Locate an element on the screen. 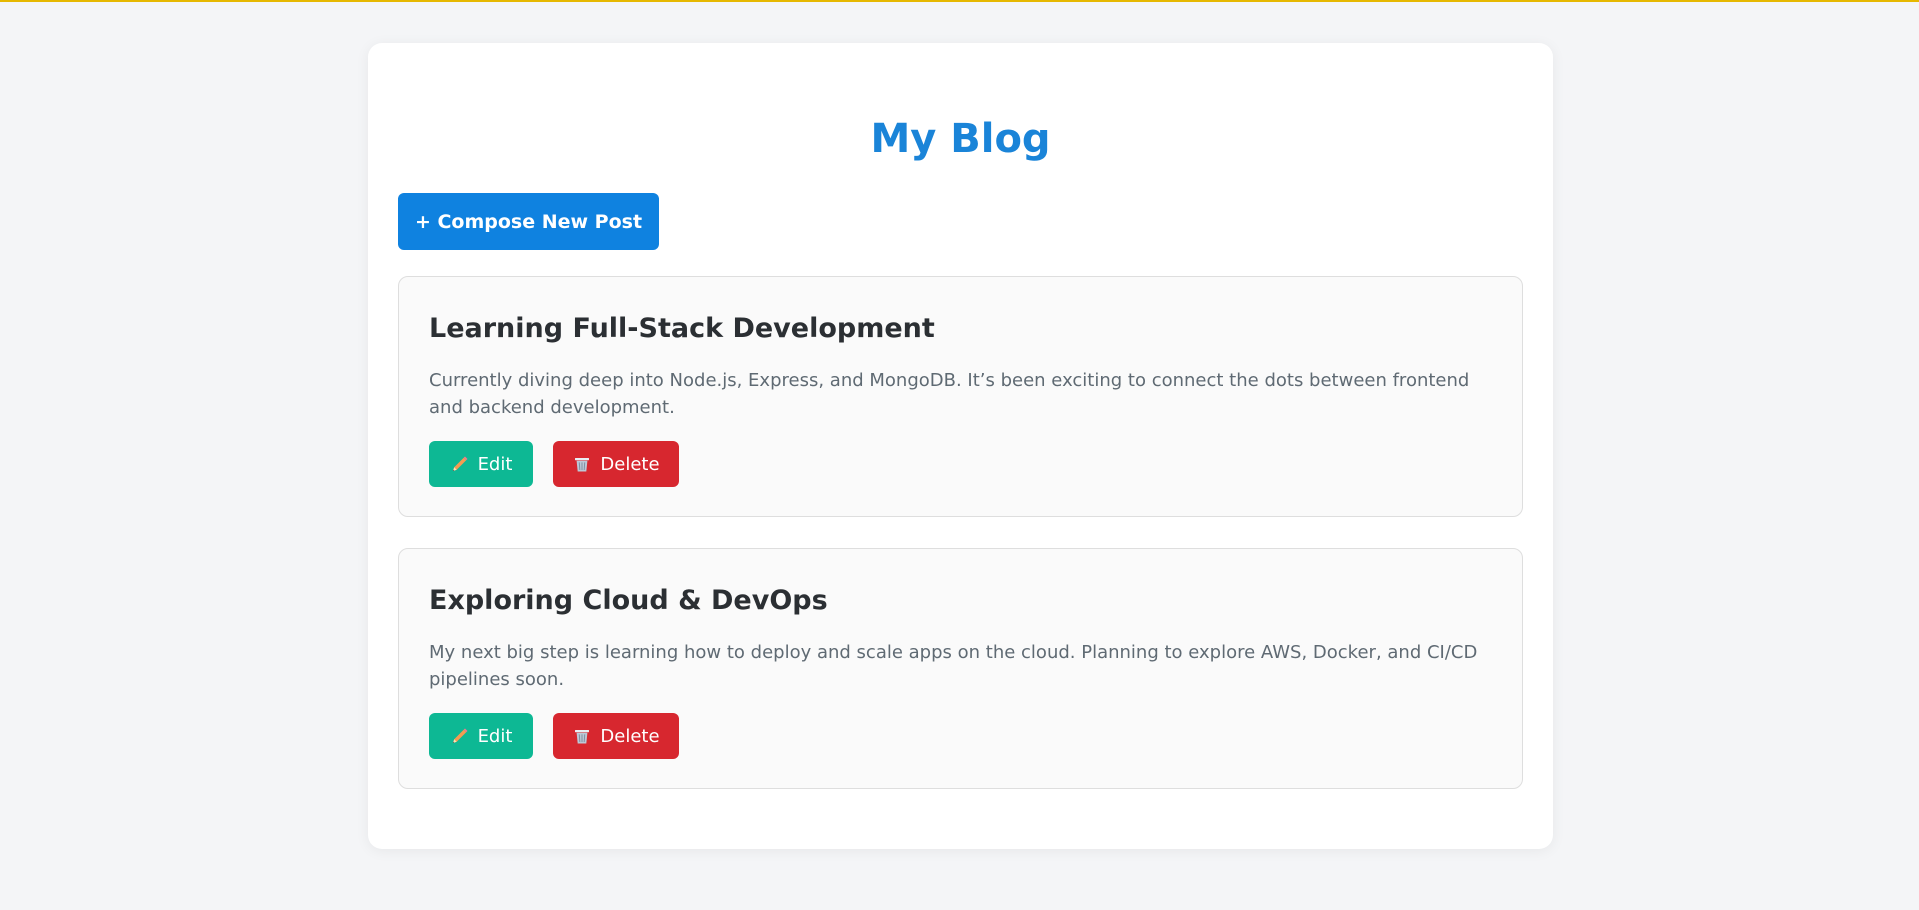  page-title: My Blog is located at coordinates (960, 139).